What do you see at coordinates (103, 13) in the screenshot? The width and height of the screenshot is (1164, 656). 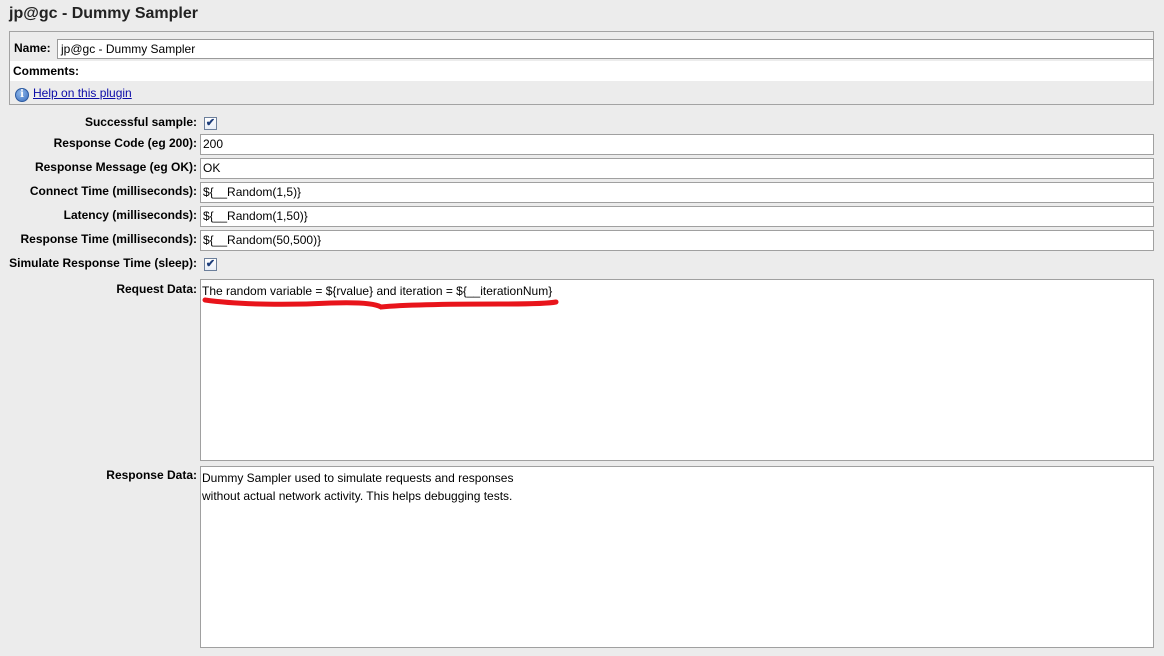 I see `window-title: jp@gc - Dummy Sampler` at bounding box center [103, 13].